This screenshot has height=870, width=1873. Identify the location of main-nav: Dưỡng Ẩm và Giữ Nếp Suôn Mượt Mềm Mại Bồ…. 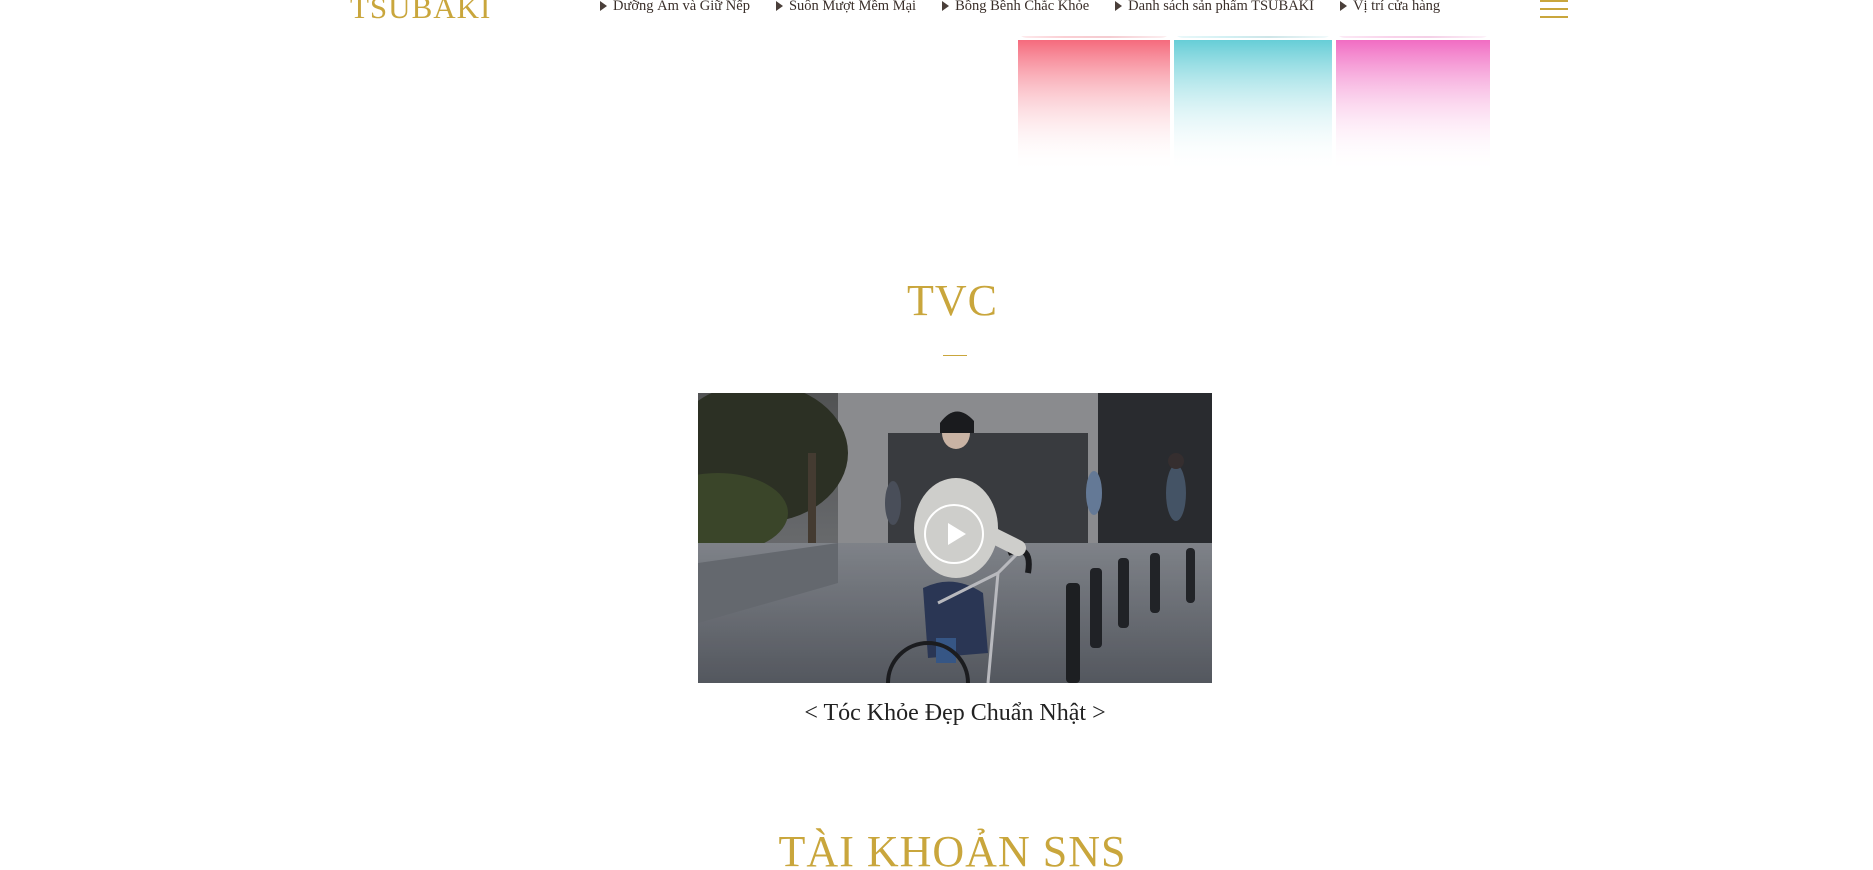
(1020, 8).